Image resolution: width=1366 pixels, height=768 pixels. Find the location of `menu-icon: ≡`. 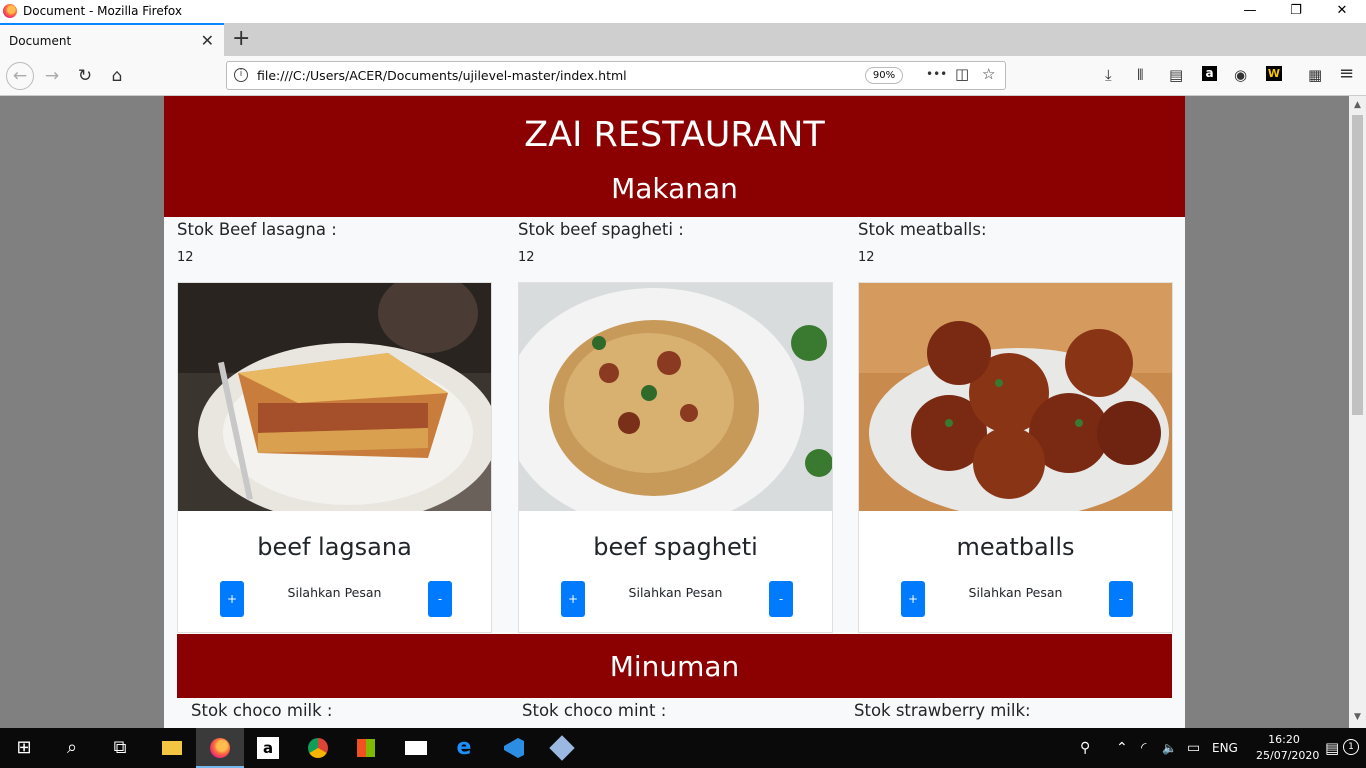

menu-icon: ≡ is located at coordinates (1346, 73).